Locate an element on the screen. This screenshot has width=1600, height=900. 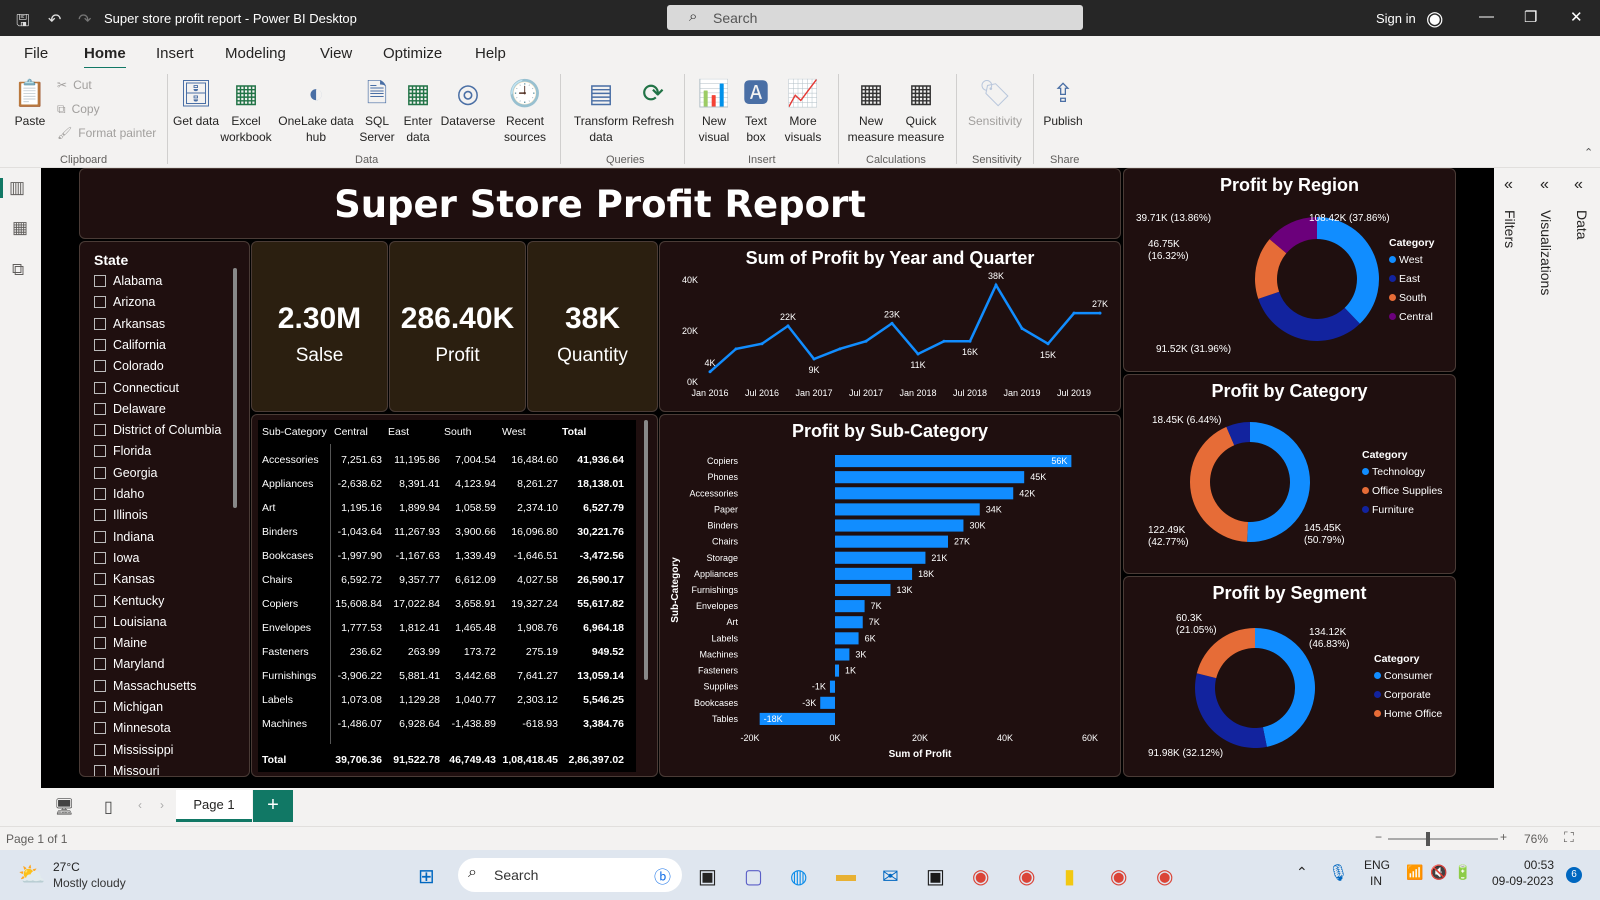
enter-data-button: ▦ Enter data is located at coordinates (418, 110).